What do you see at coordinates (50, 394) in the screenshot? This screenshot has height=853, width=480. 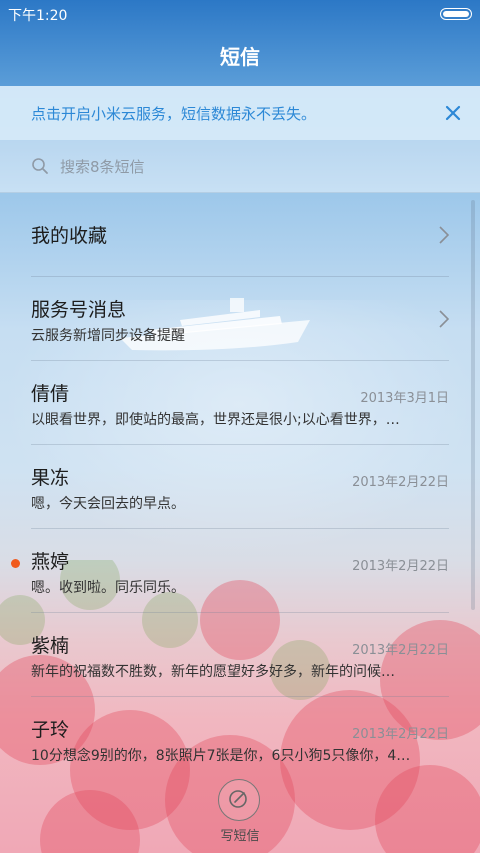 I see `thread-name: 倩倩` at bounding box center [50, 394].